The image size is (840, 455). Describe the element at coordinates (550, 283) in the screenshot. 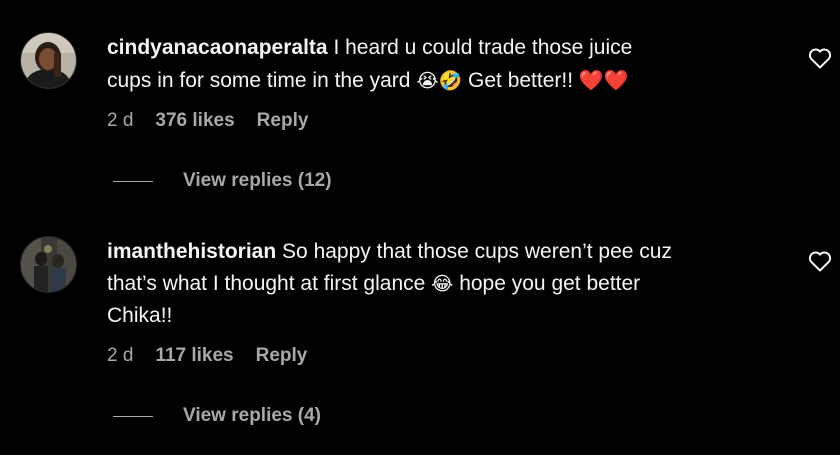

I see `comment-text: hope you get better` at that location.